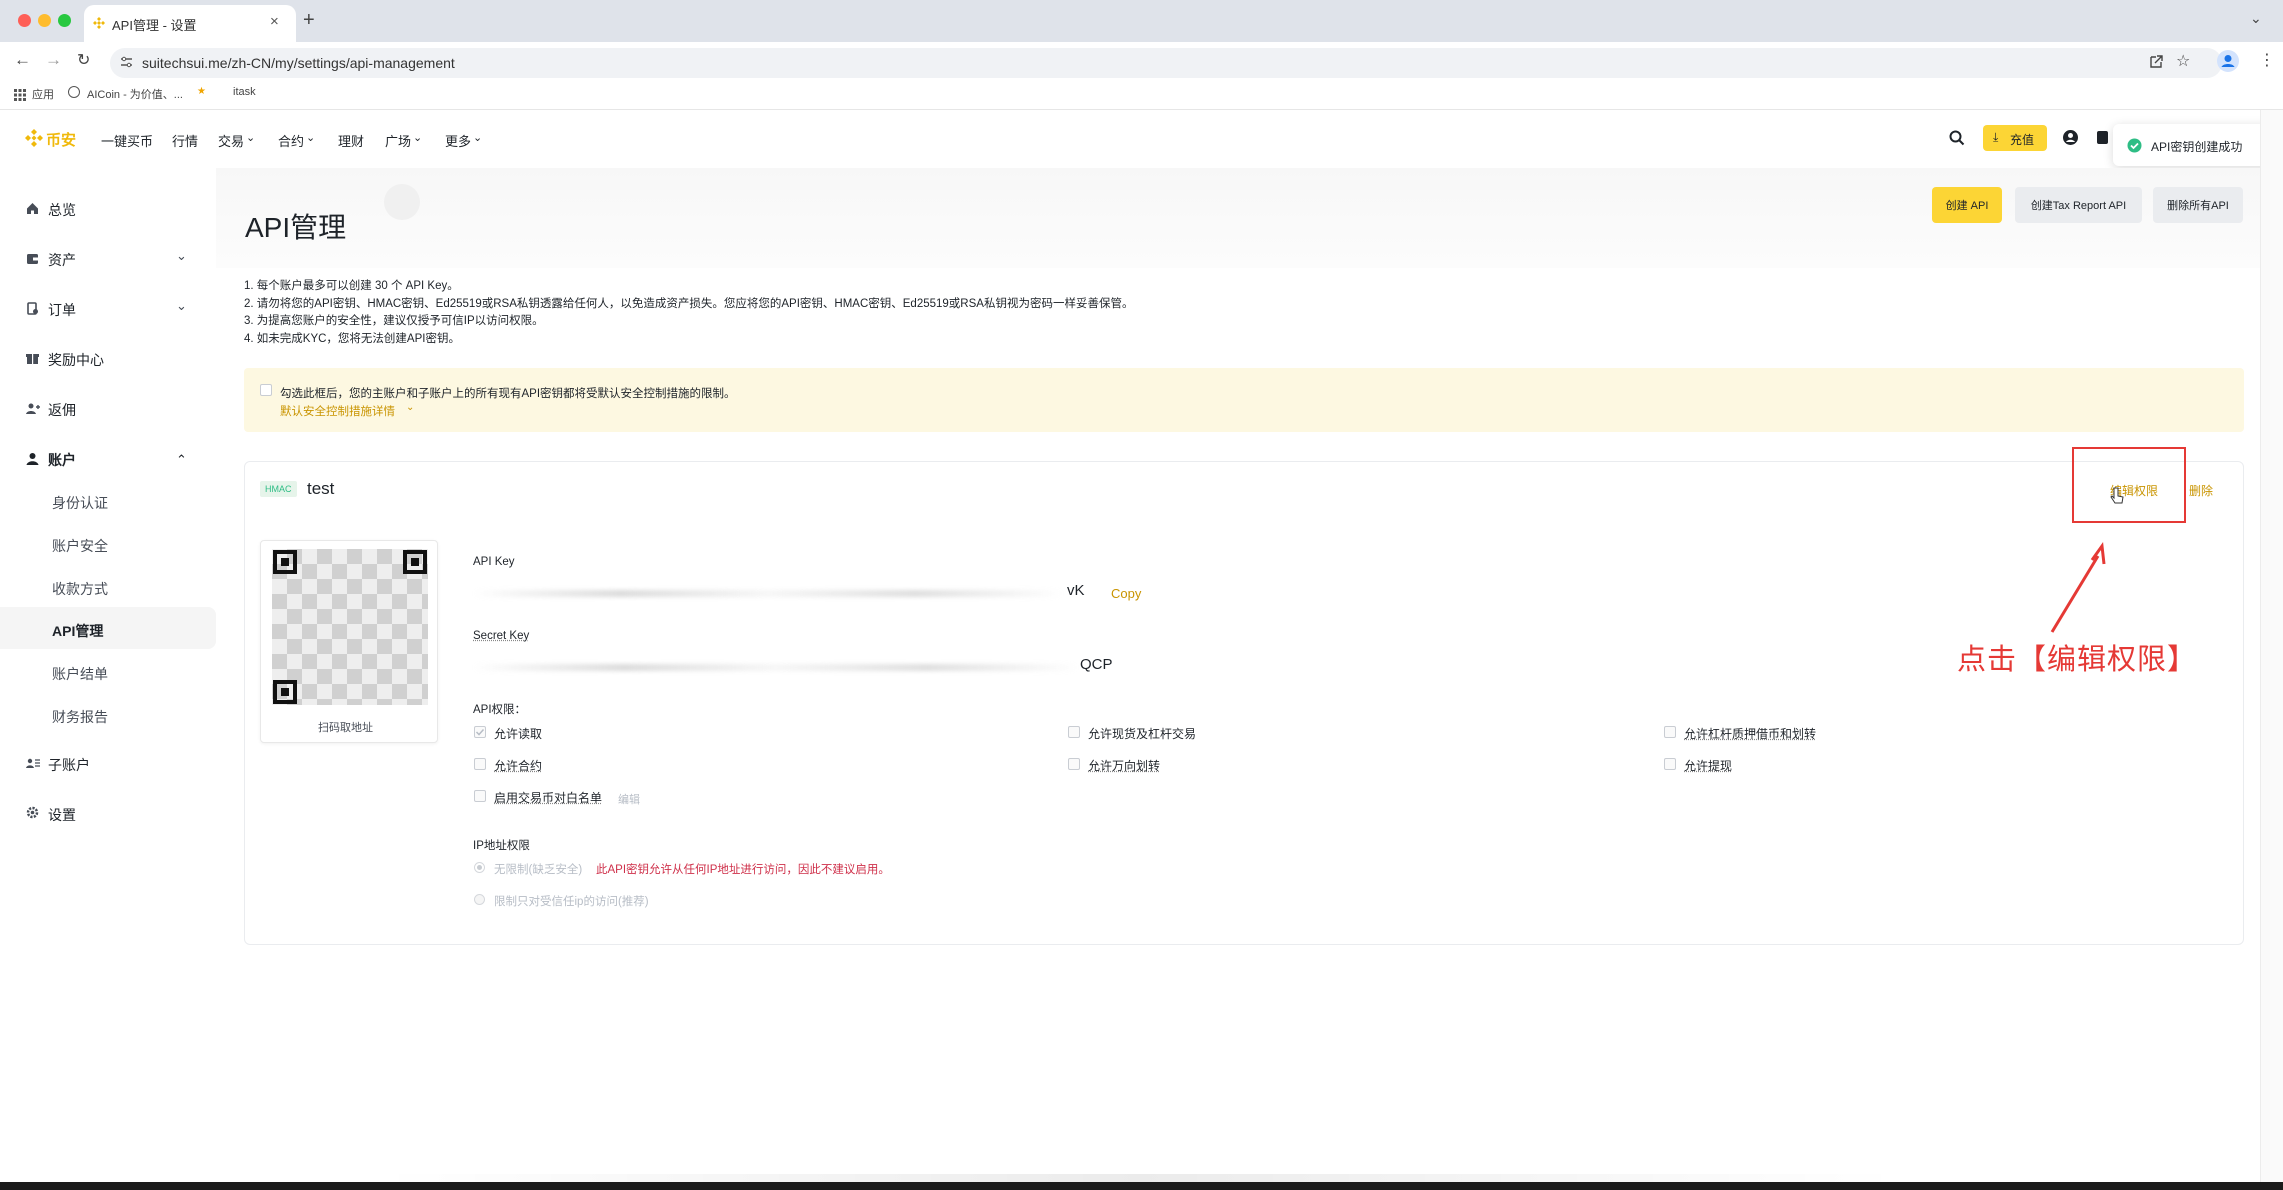 The height and width of the screenshot is (1190, 2283). What do you see at coordinates (479, 899) in the screenshot?
I see `ip-restricted-radio` at bounding box center [479, 899].